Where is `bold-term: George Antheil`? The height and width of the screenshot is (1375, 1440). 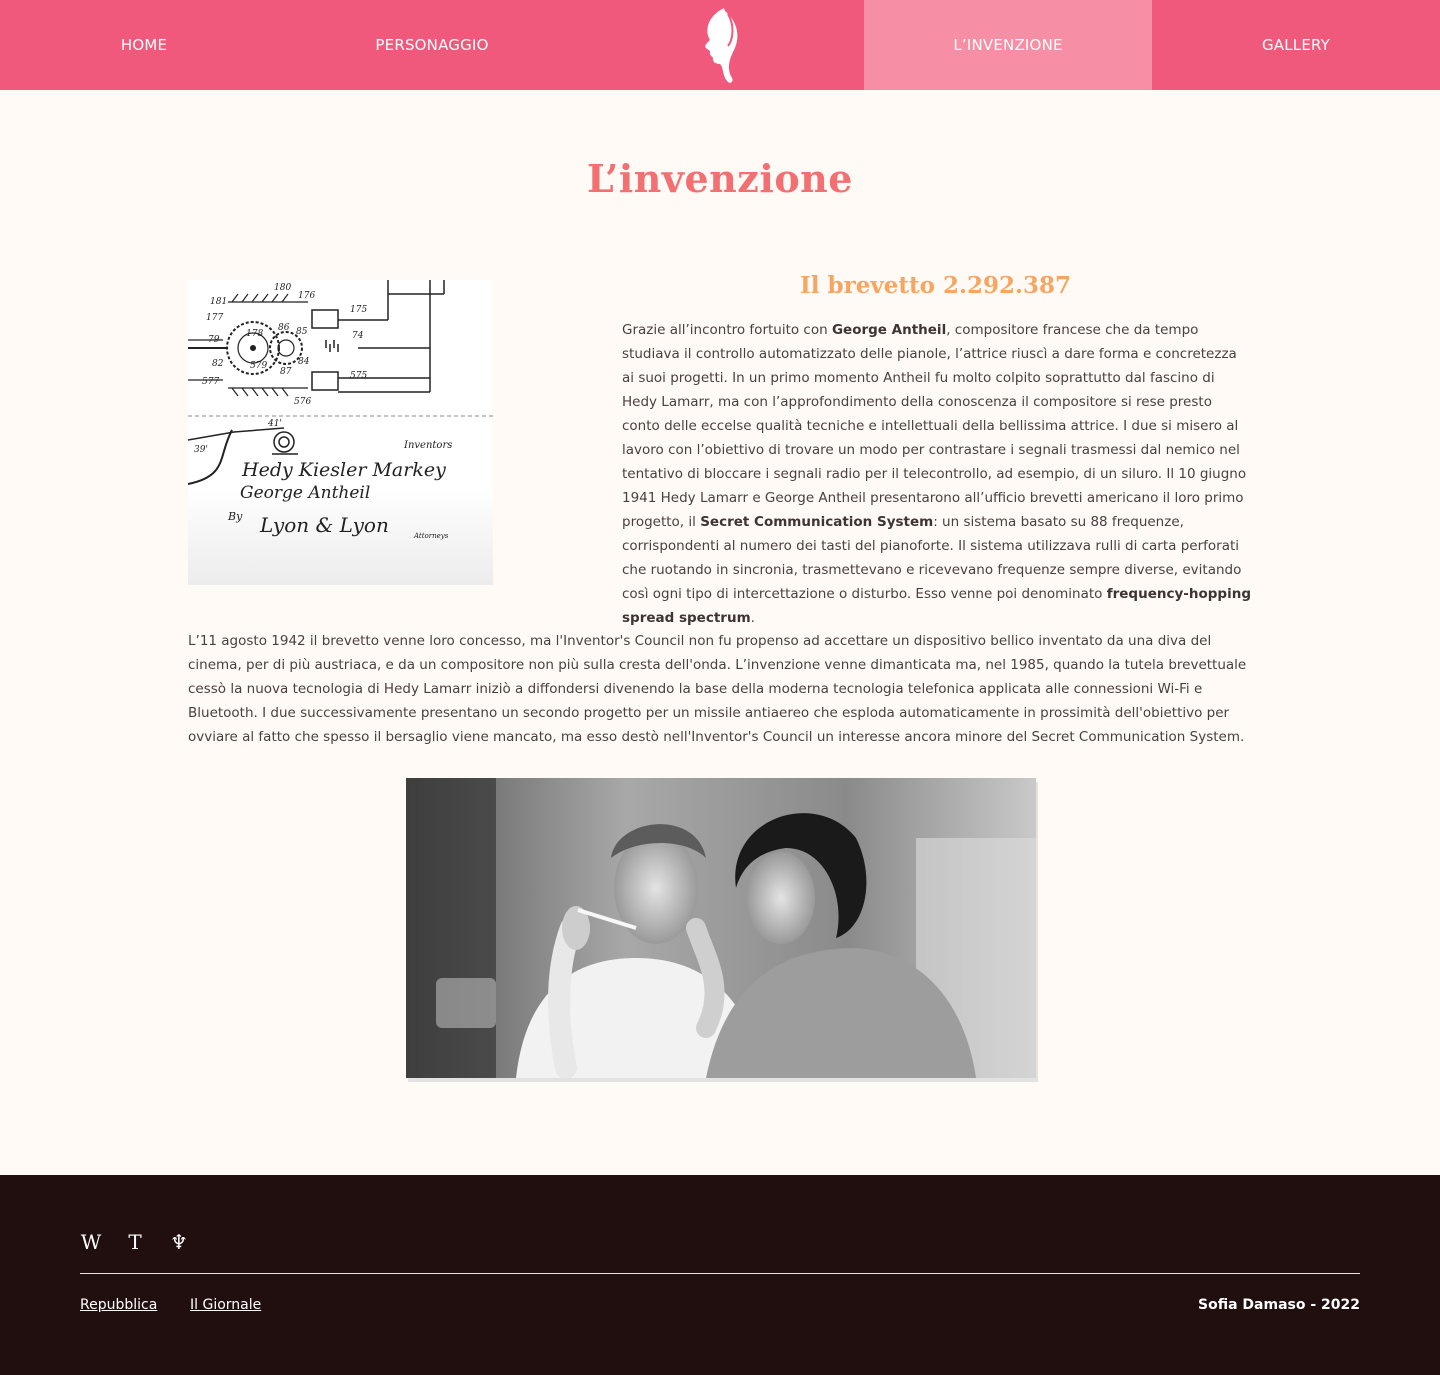 bold-term: George Antheil is located at coordinates (889, 330).